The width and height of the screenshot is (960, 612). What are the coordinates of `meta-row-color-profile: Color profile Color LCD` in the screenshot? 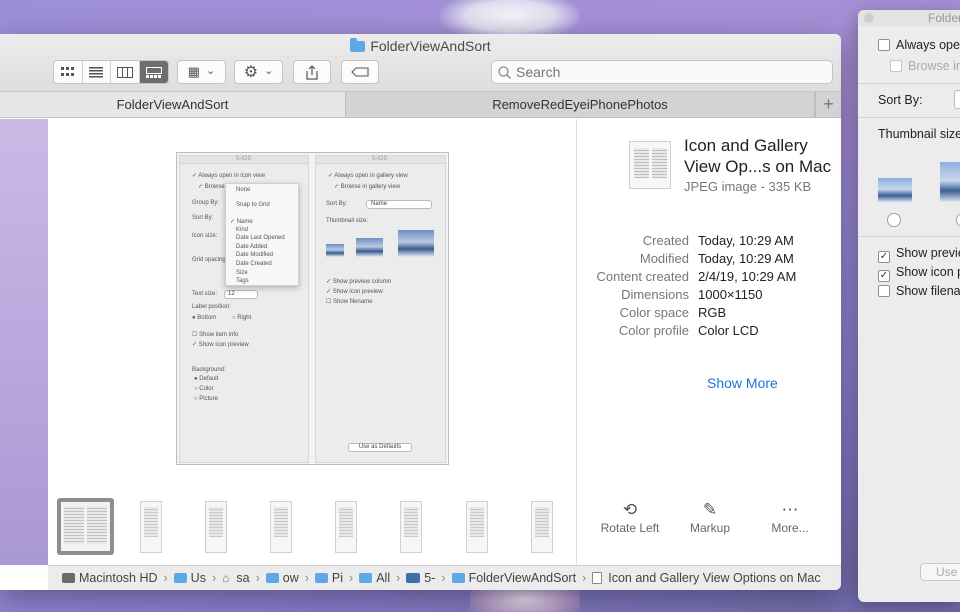 It's located at (709, 332).